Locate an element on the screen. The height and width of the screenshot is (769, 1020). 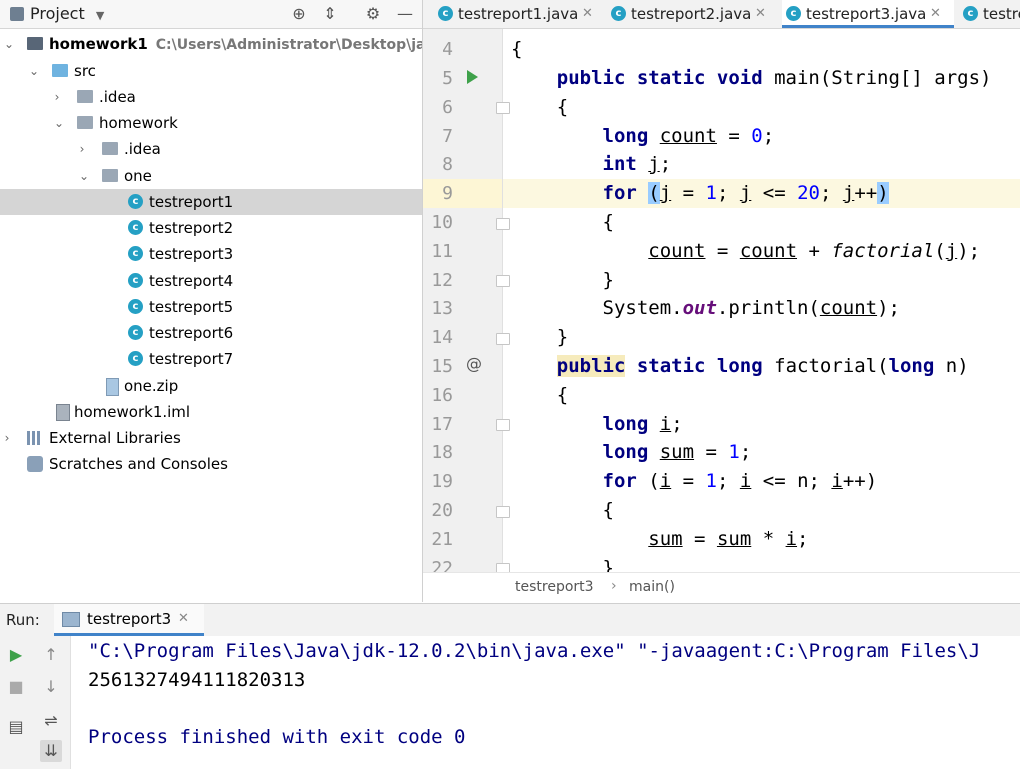
override-marker-icon: @ is located at coordinates (474, 363).